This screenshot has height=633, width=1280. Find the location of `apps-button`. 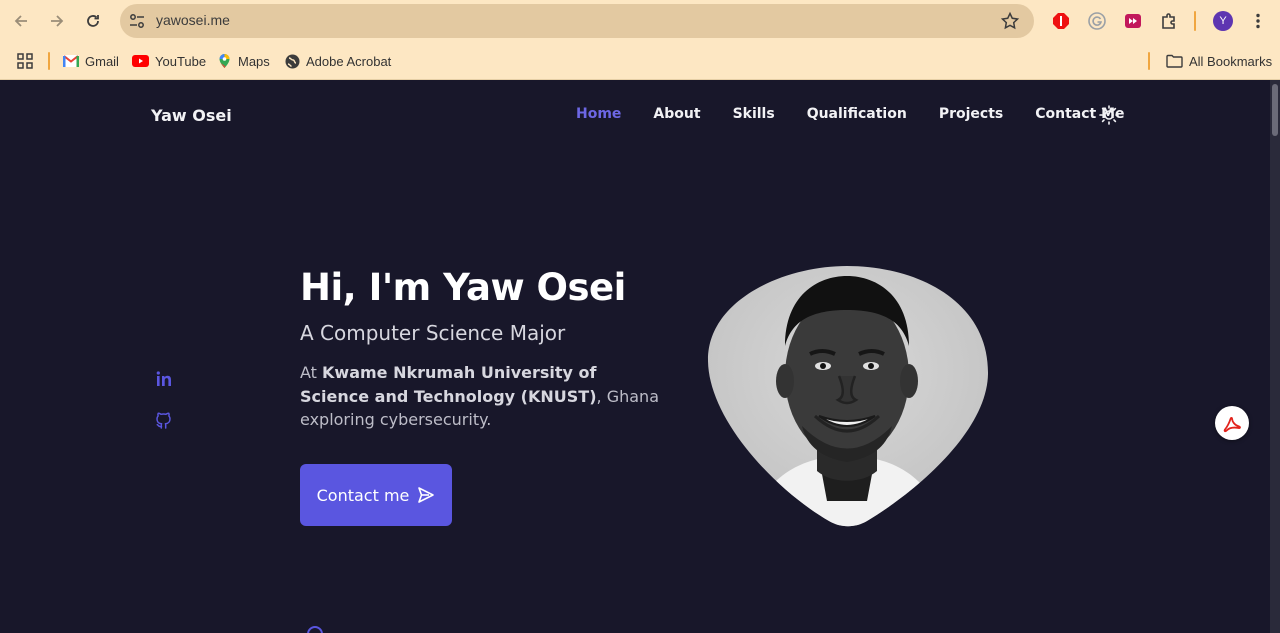

apps-button is located at coordinates (25, 61).